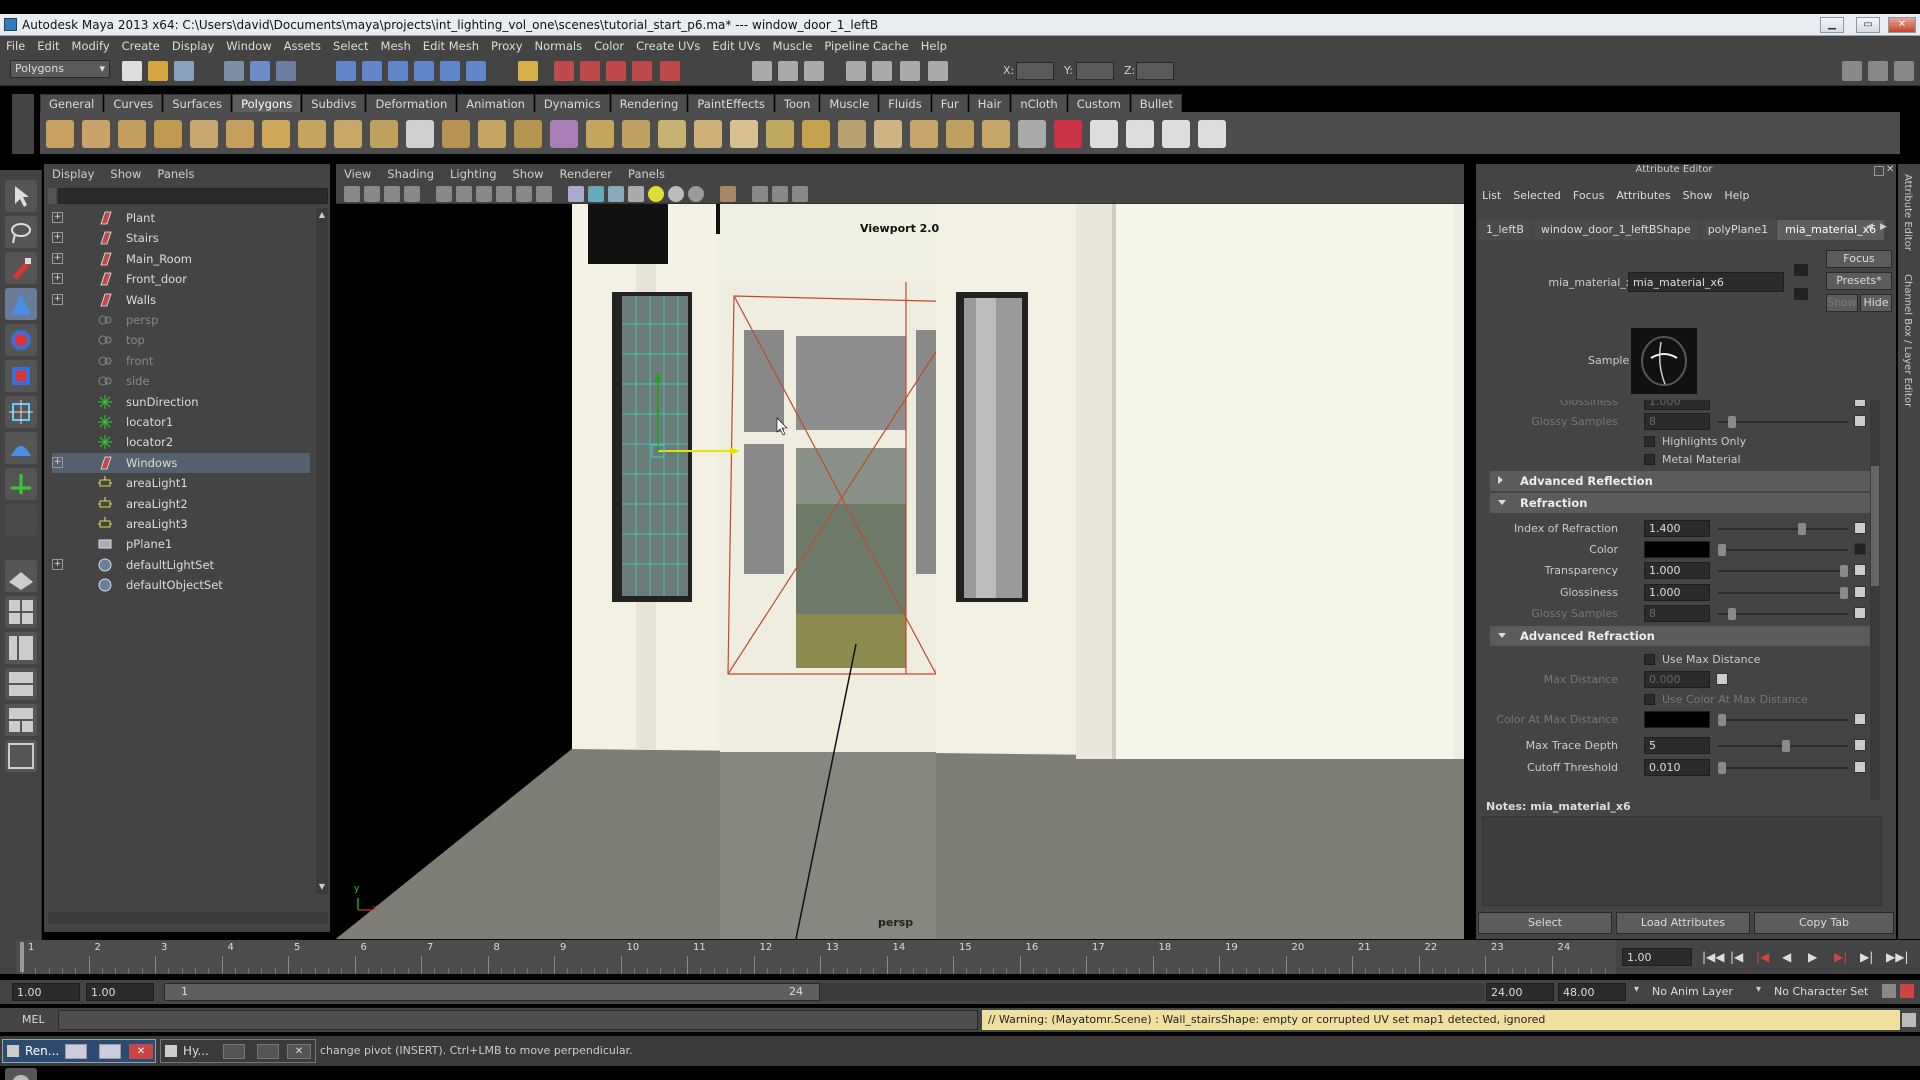 The width and height of the screenshot is (1920, 1080). Describe the element at coordinates (744, 134) in the screenshot. I see `split-icon` at that location.